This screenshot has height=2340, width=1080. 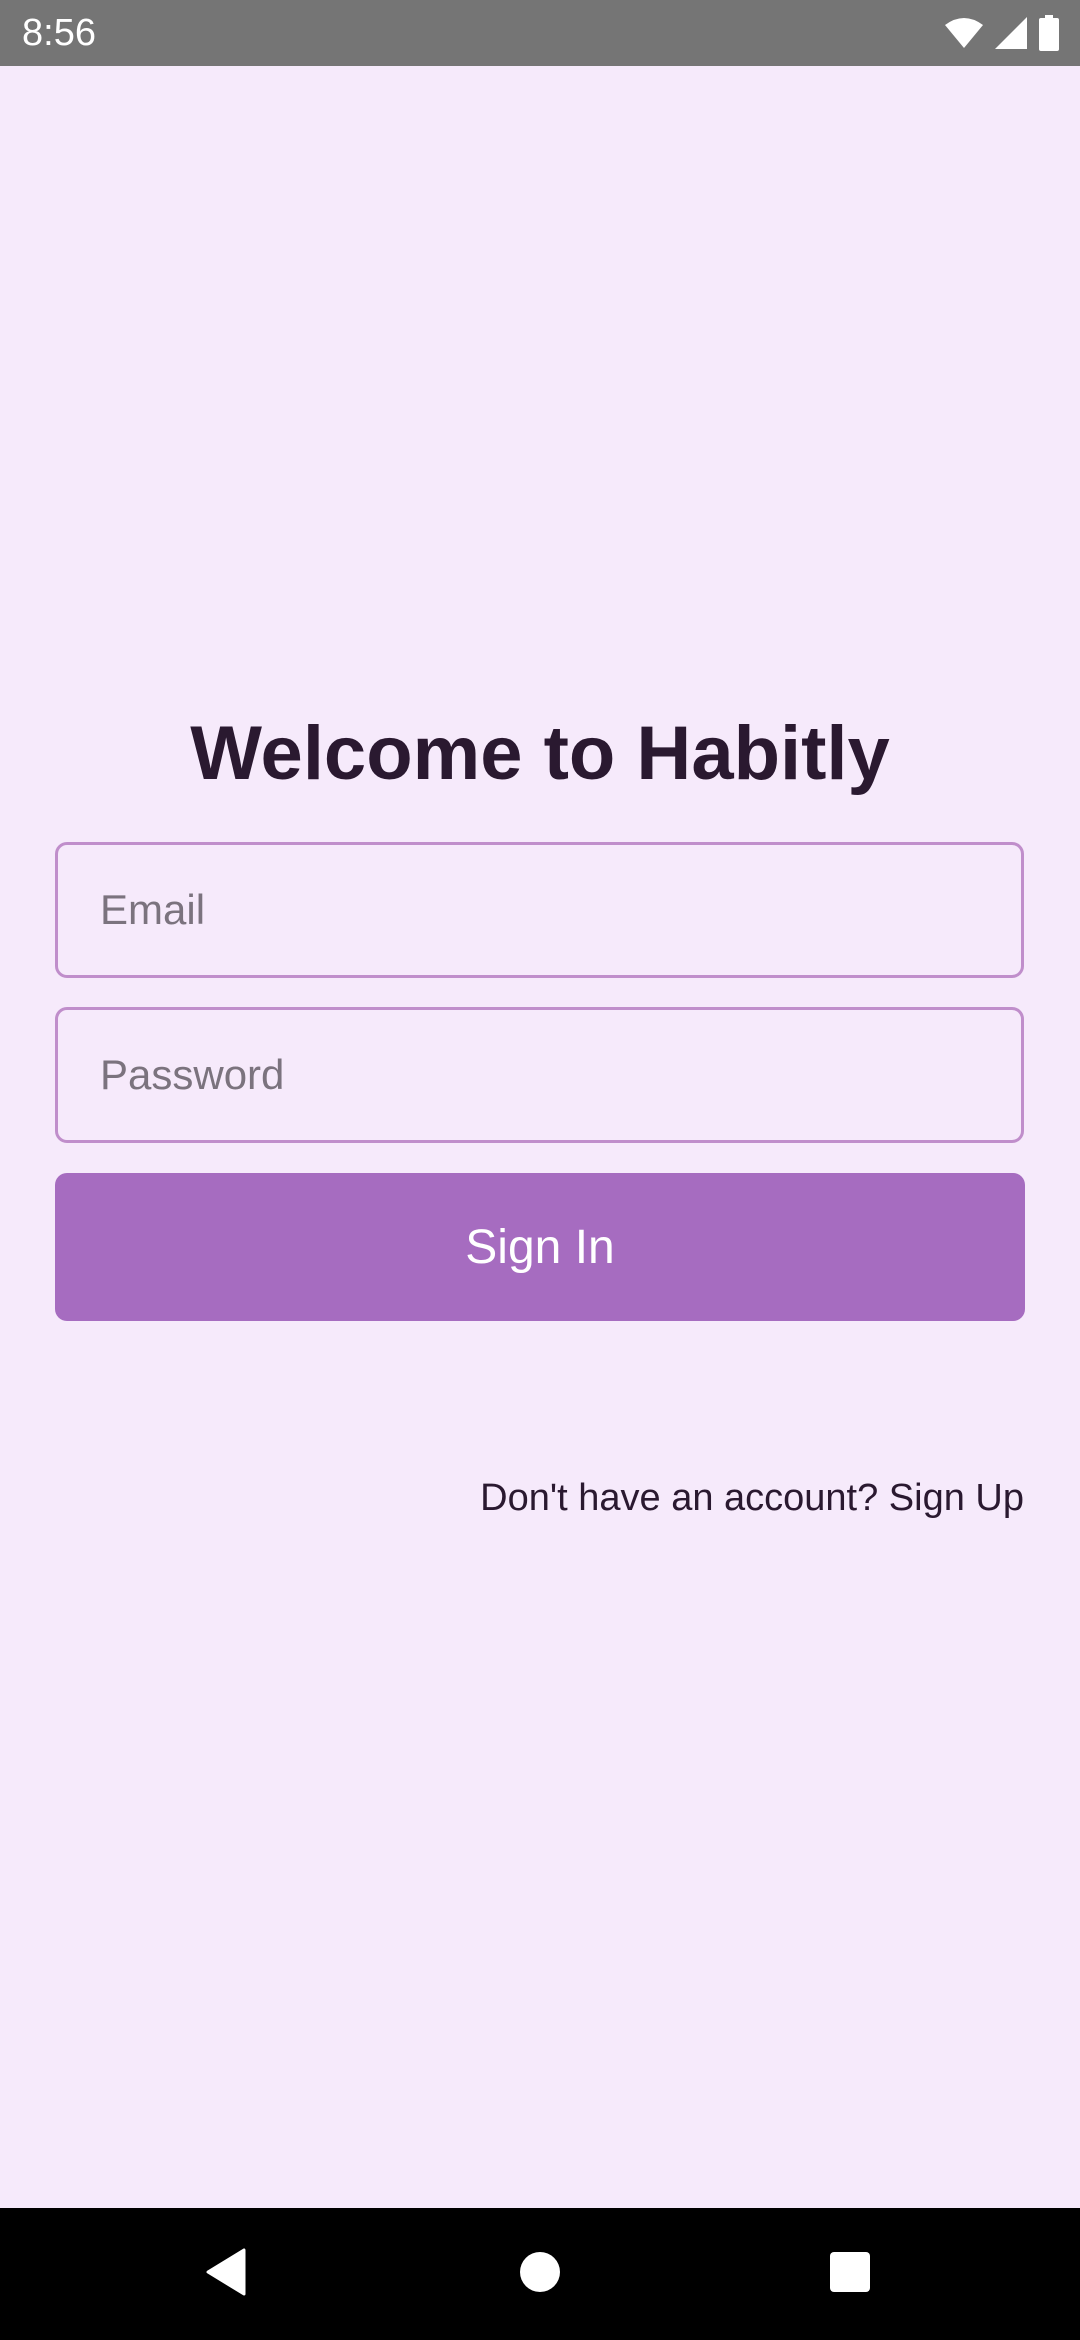 I want to click on cell-signal-icon, so click(x=1011, y=33).